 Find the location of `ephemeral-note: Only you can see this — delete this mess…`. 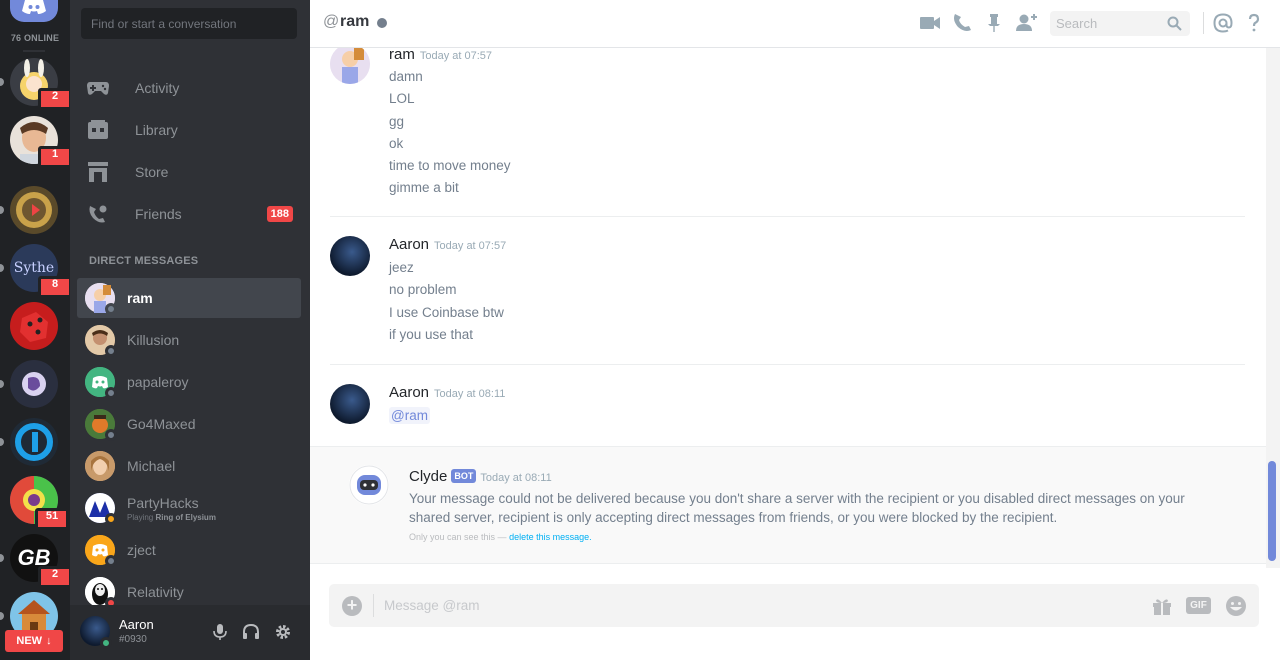

ephemeral-note: Only you can see this — delete this mess… is located at coordinates (500, 537).